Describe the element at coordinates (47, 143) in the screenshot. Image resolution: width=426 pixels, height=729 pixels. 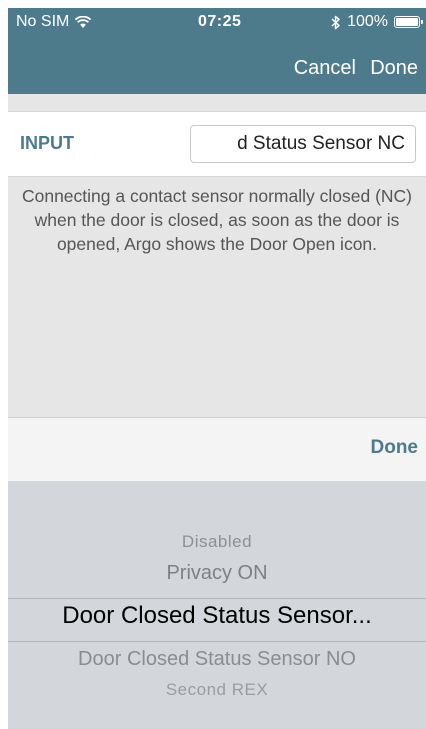
I see `input-label: INPUT` at that location.